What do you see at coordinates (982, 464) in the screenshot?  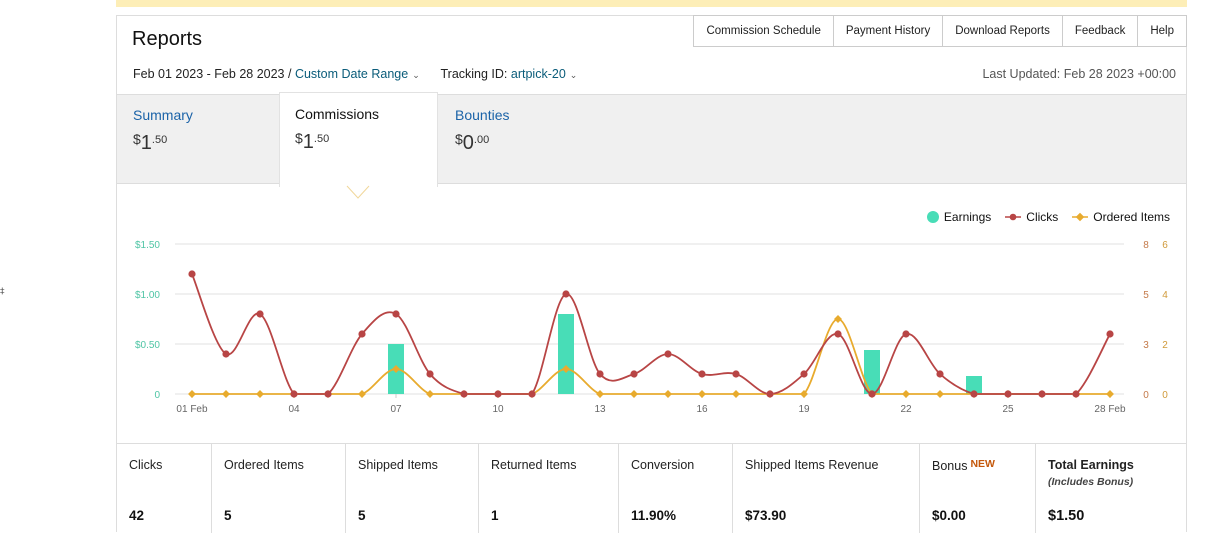 I see `new-badge: NEW` at bounding box center [982, 464].